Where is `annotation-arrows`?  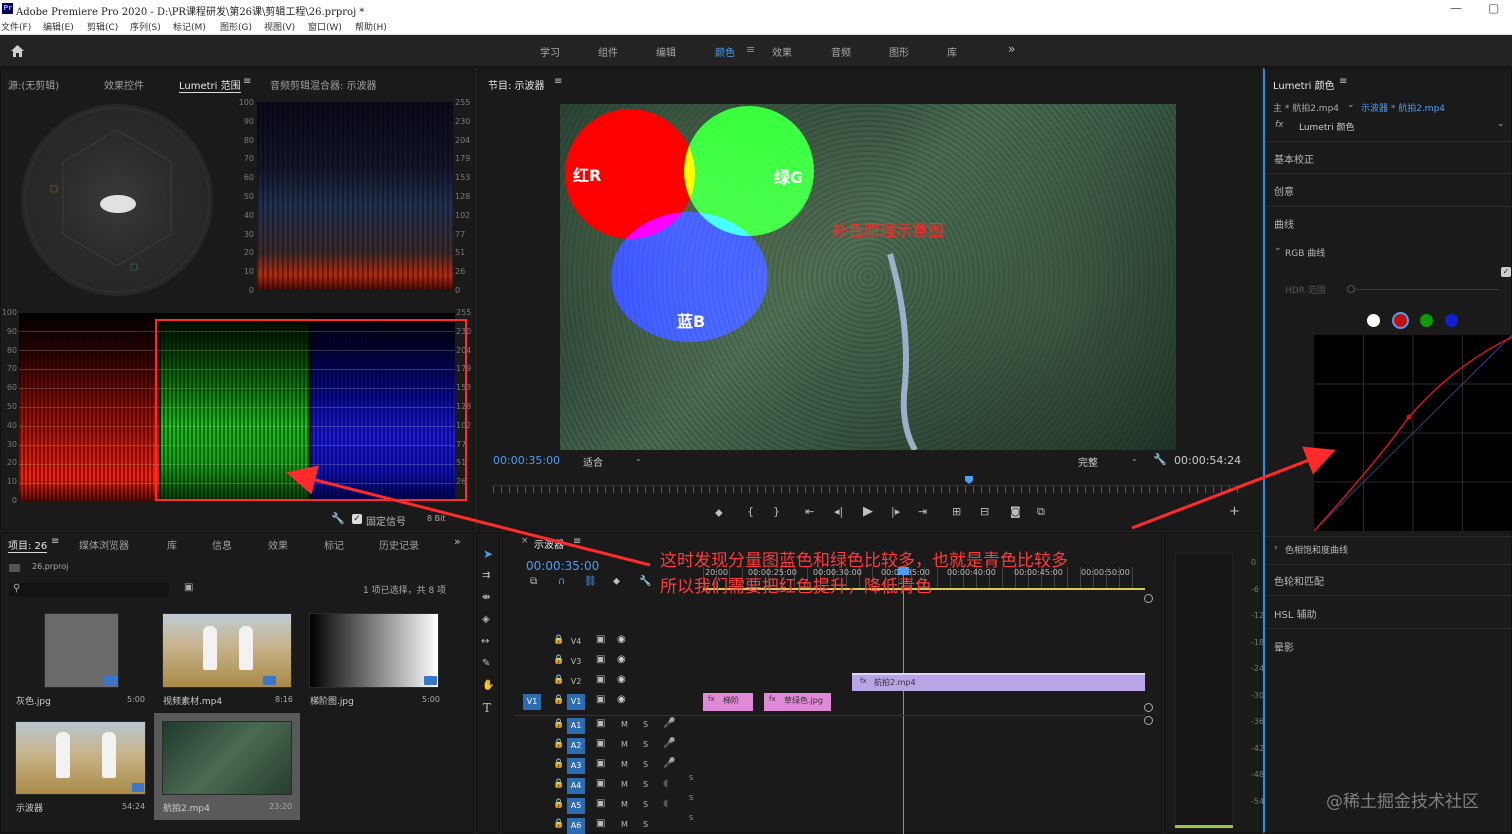 annotation-arrows is located at coordinates (811, 506).